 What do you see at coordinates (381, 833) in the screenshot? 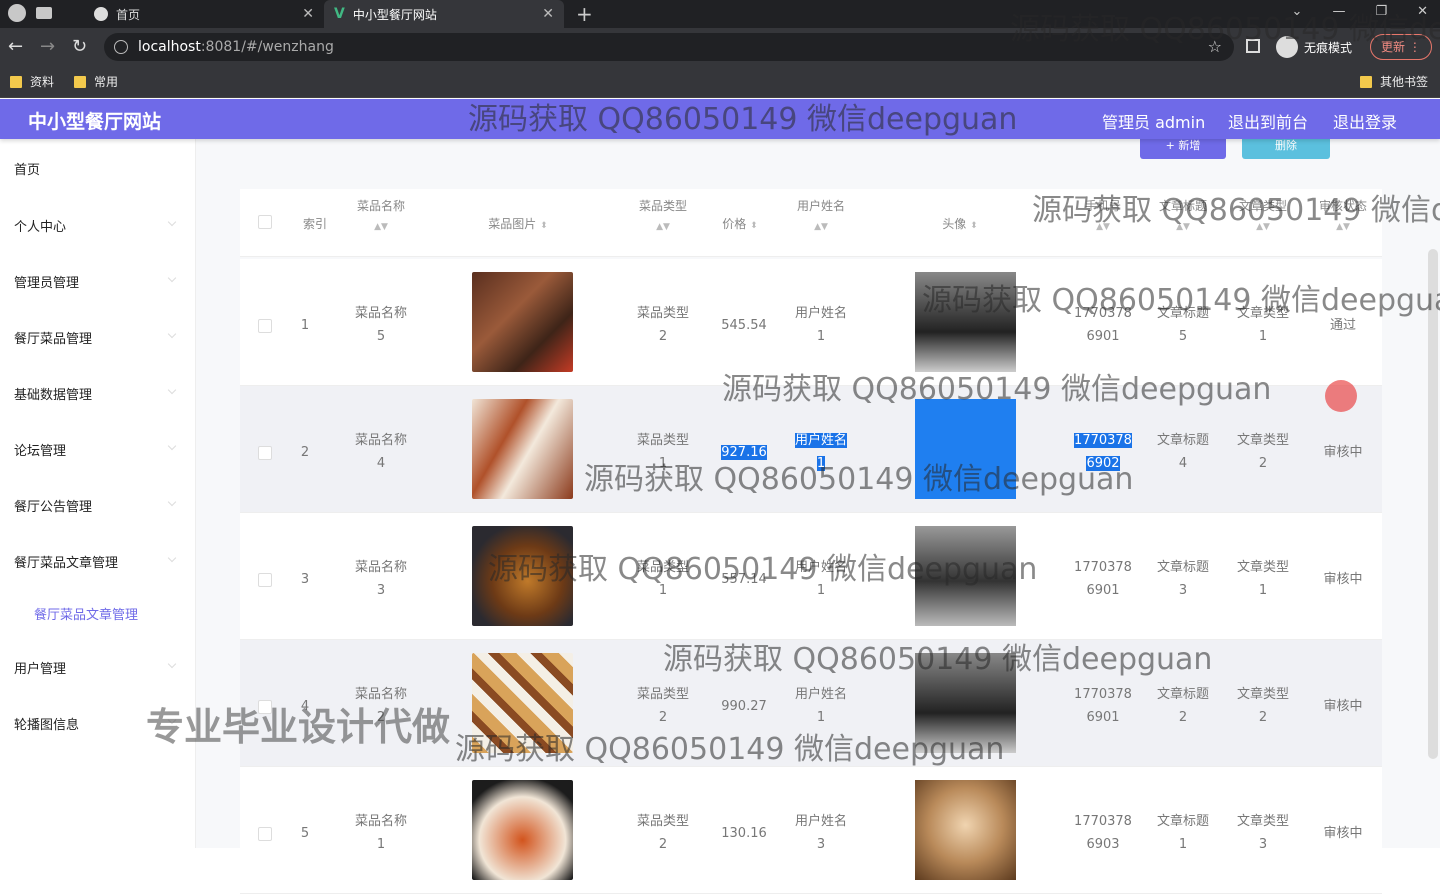
I see `cell-dish-name: 菜品名称 1` at bounding box center [381, 833].